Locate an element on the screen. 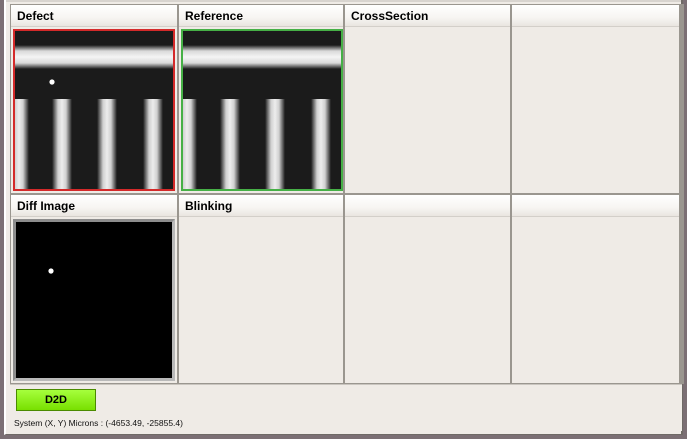  panel-blinking: Blinking is located at coordinates (261, 289).